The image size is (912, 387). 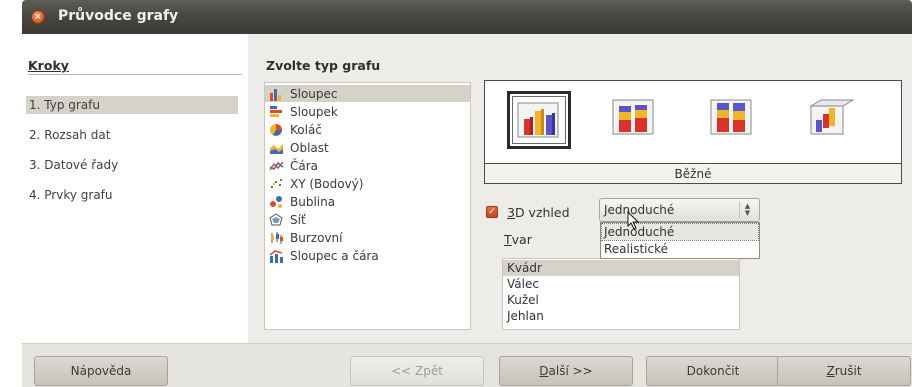 I want to click on cancel-button: Zrušit, so click(x=844, y=371).